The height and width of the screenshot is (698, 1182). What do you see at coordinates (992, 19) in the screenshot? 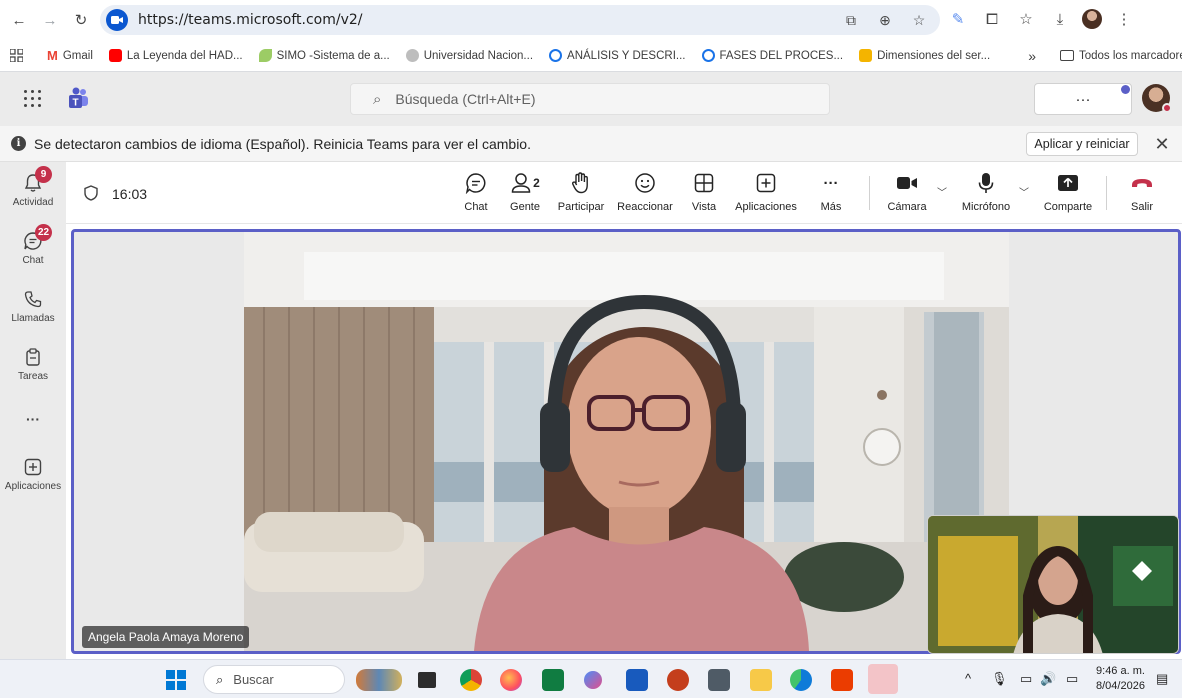
I see `puzzle-icon: ⧠` at bounding box center [992, 19].